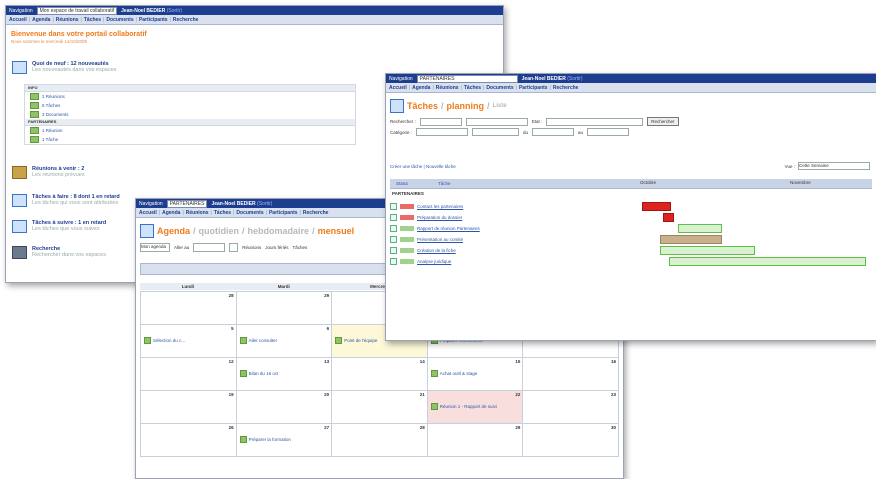  What do you see at coordinates (188, 407) in the screenshot?
I see `calendar-day: 19` at bounding box center [188, 407].